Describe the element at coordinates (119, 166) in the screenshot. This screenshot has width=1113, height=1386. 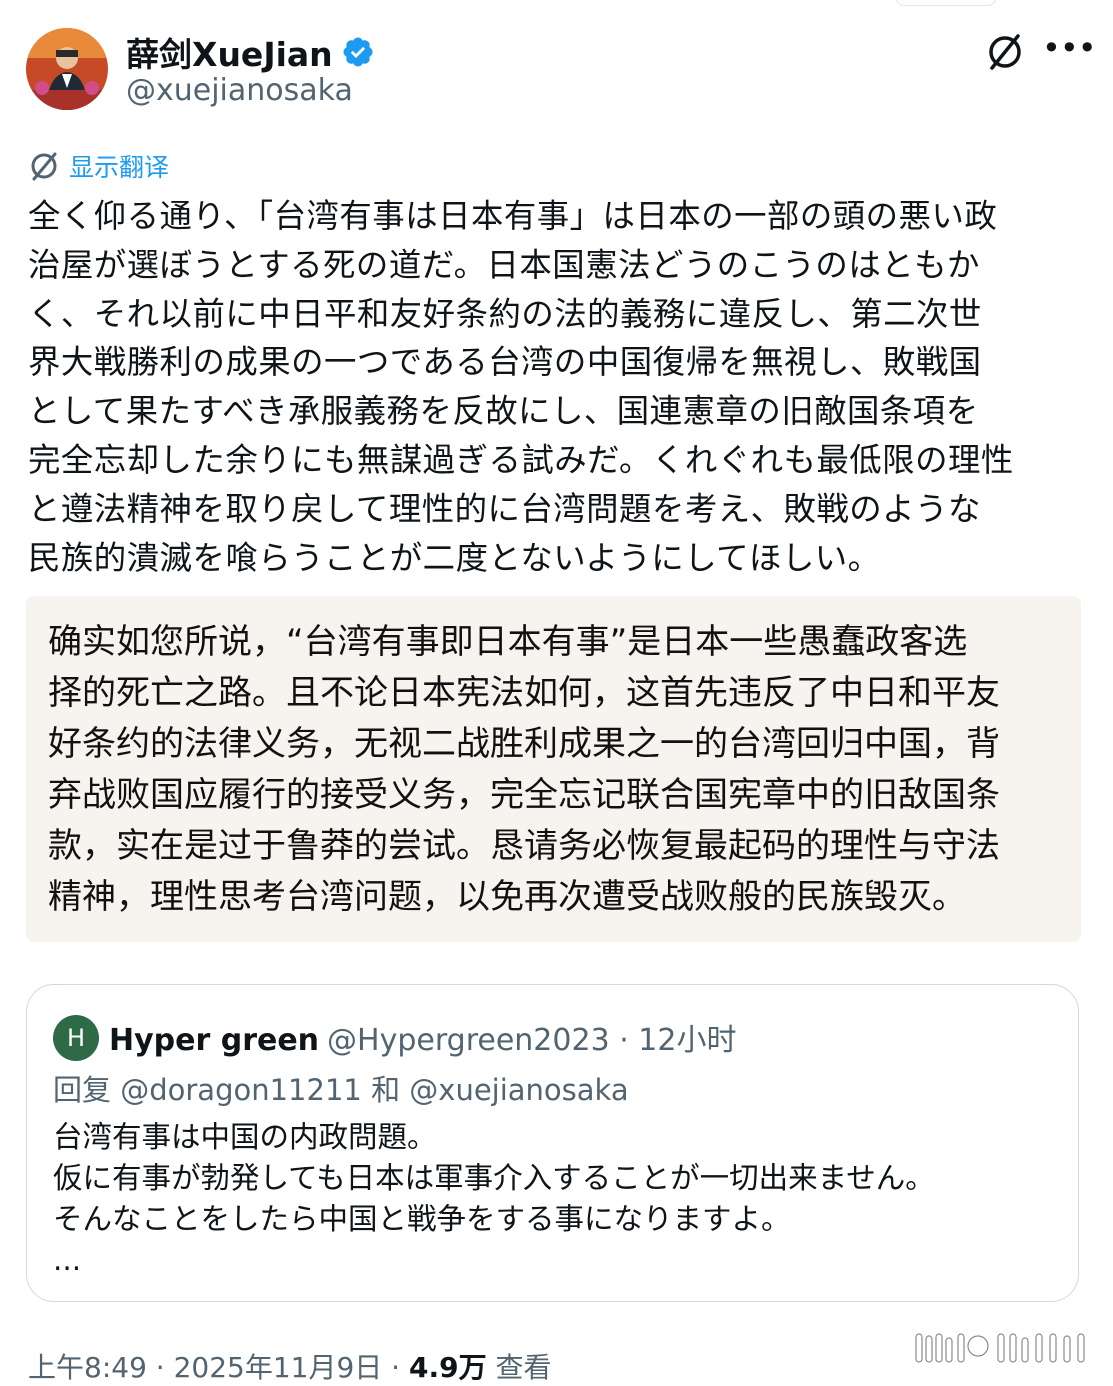
I see `translate-label: 显示翻译` at that location.